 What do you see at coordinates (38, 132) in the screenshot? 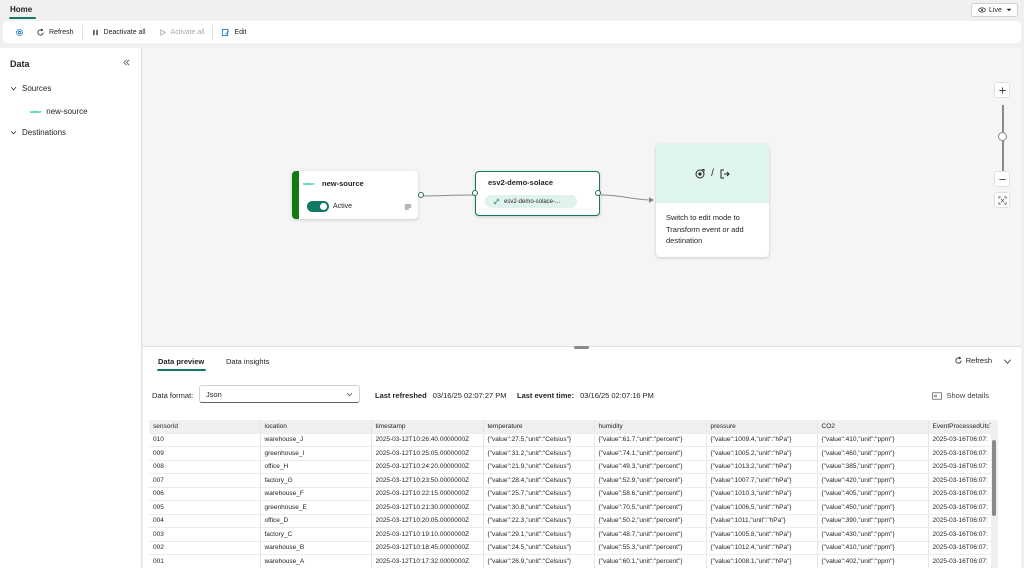
I see `tree-destinations: Destinations` at bounding box center [38, 132].